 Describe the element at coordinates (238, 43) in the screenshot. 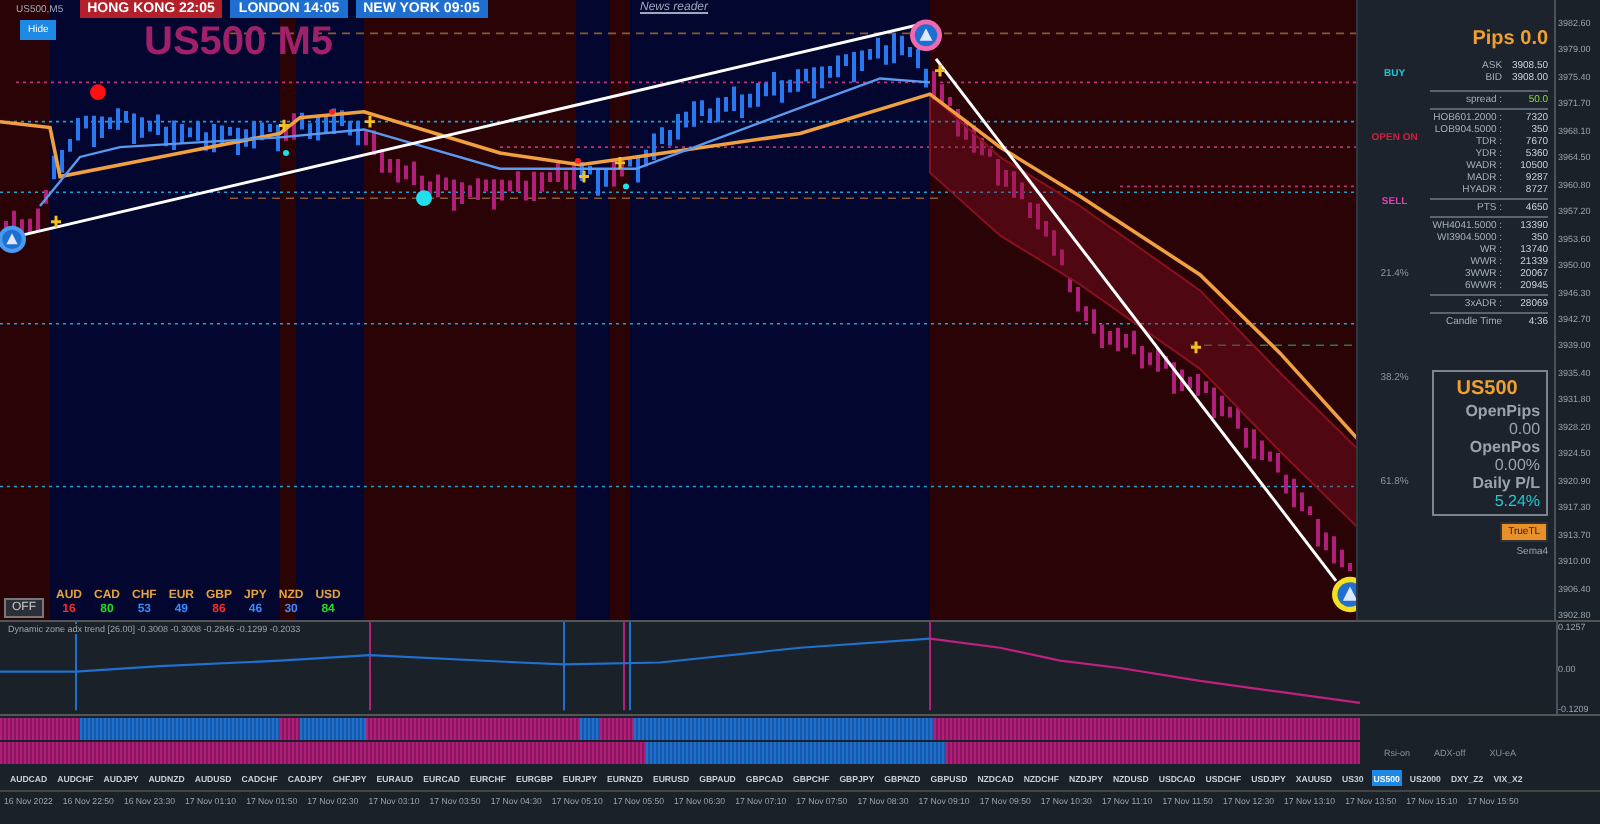

I see `chart-title: US500 M5` at that location.